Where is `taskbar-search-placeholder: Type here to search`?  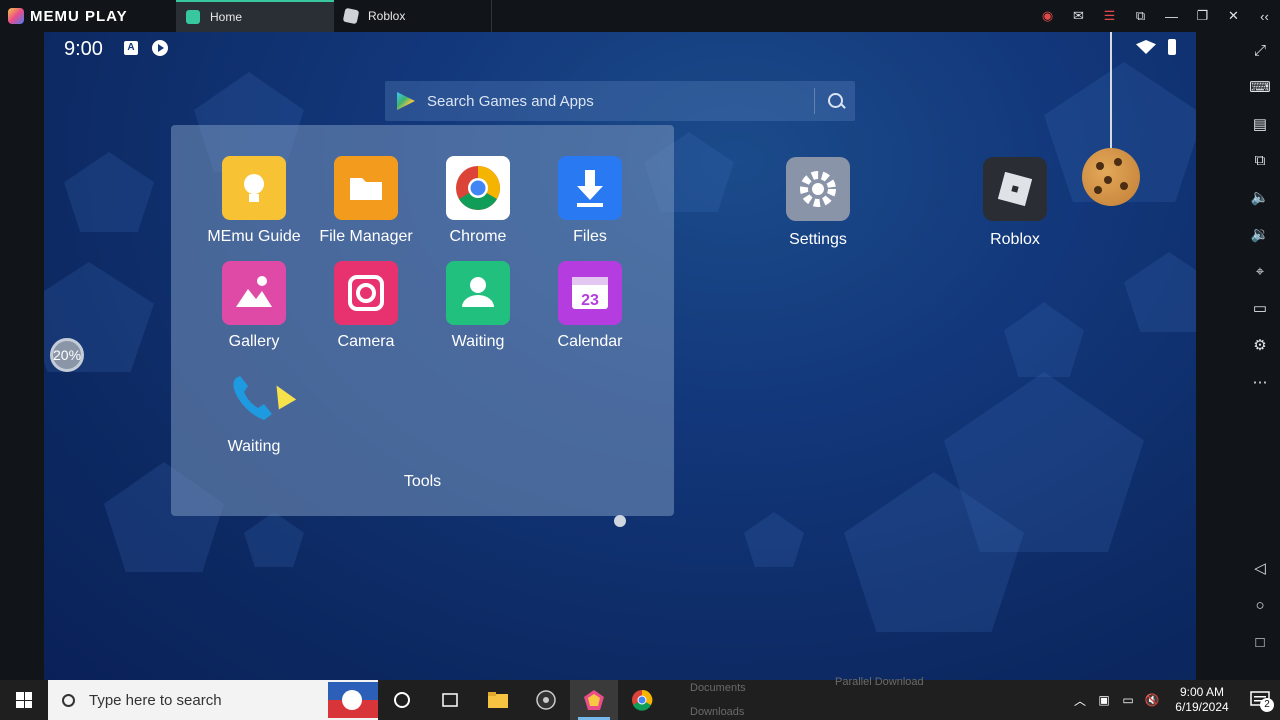 taskbar-search-placeholder: Type here to search is located at coordinates (155, 700).